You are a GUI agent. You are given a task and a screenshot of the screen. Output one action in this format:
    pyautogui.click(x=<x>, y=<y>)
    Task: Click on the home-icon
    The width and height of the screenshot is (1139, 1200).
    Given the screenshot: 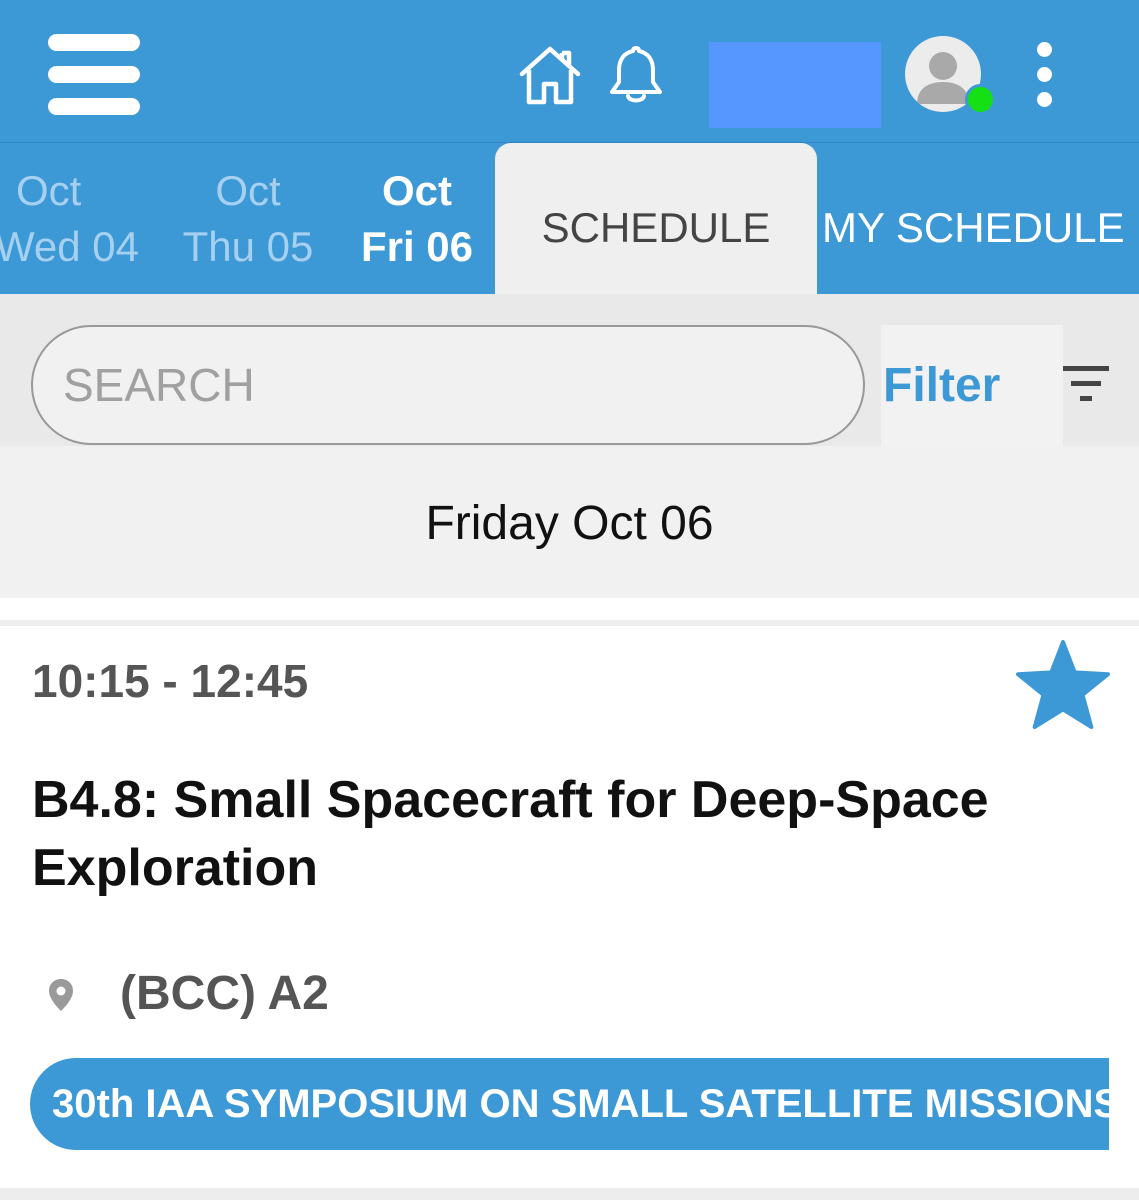 What is the action you would take?
    pyautogui.click(x=550, y=75)
    